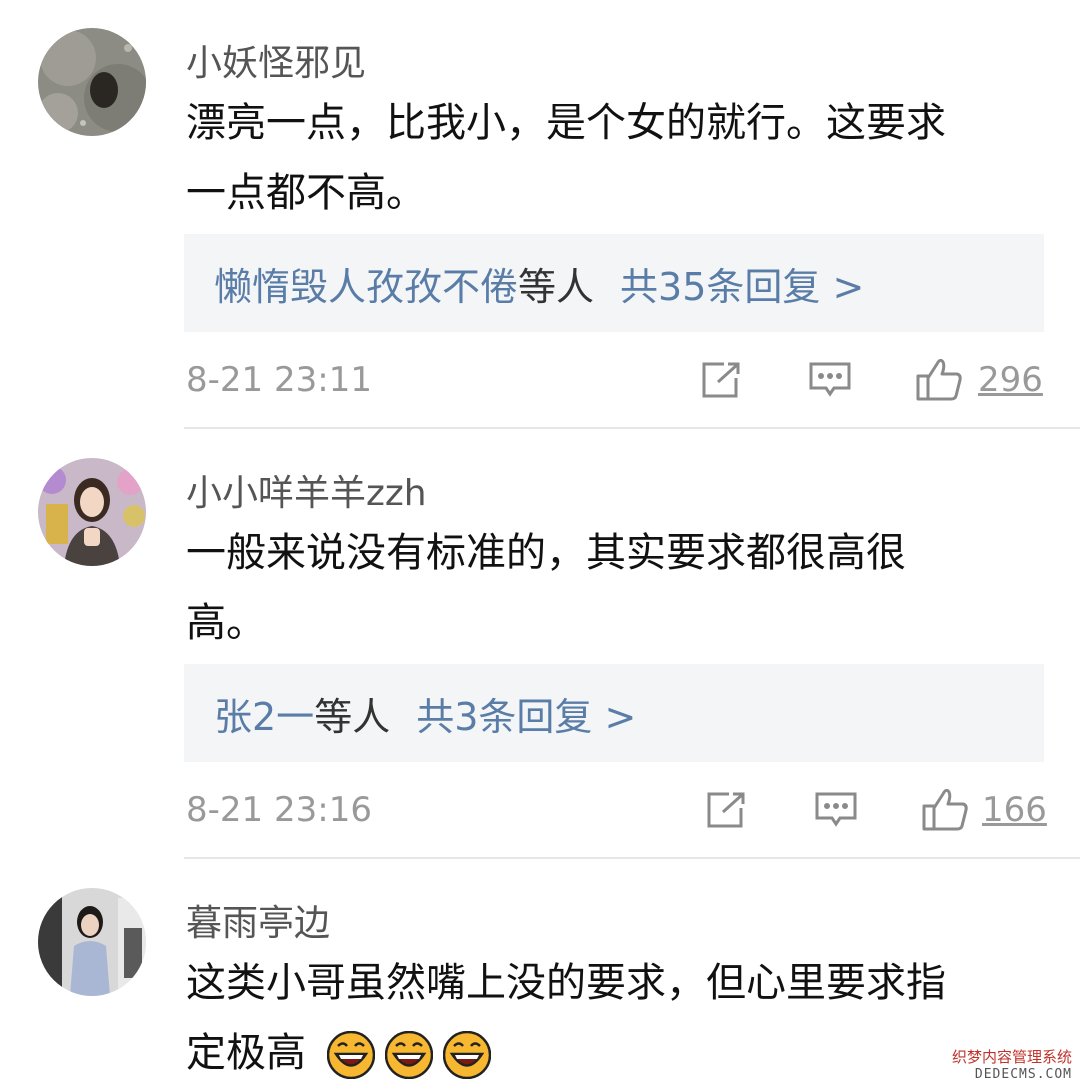 This screenshot has height=1088, width=1080. What do you see at coordinates (1011, 1057) in the screenshot?
I see `watermark-line: 织梦内容管理系统` at bounding box center [1011, 1057].